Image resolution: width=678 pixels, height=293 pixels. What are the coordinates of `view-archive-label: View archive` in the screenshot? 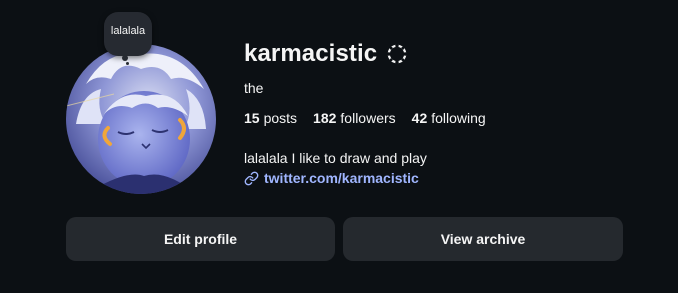 It's located at (483, 239).